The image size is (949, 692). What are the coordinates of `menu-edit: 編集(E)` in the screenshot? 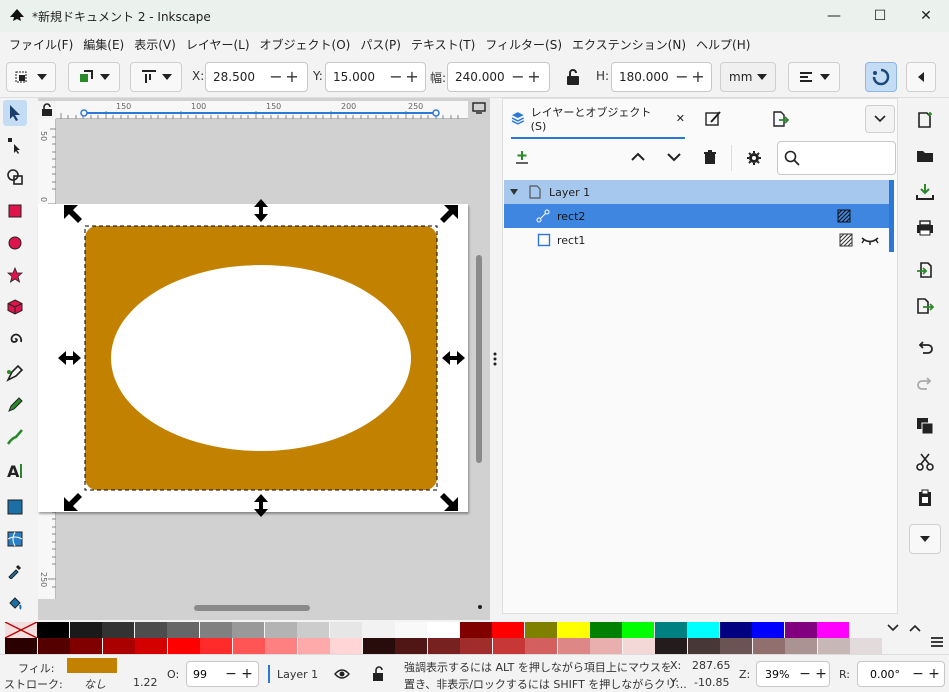 It's located at (103, 44).